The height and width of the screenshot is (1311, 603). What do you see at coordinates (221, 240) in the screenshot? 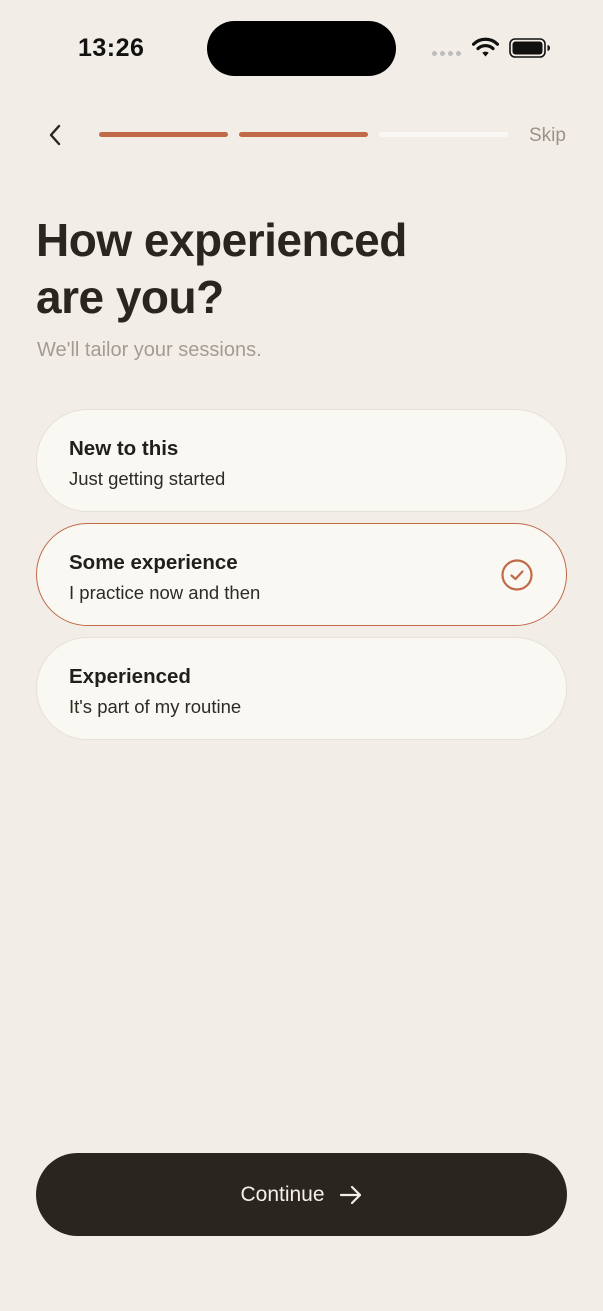
I see `page-title-line1: How experienced` at bounding box center [221, 240].